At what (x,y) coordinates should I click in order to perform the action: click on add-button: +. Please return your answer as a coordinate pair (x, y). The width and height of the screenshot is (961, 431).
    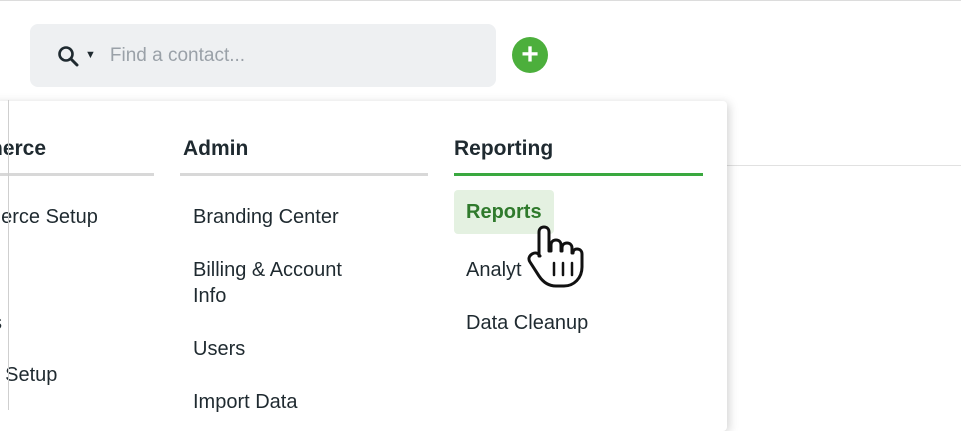
    Looking at the image, I should click on (530, 55).